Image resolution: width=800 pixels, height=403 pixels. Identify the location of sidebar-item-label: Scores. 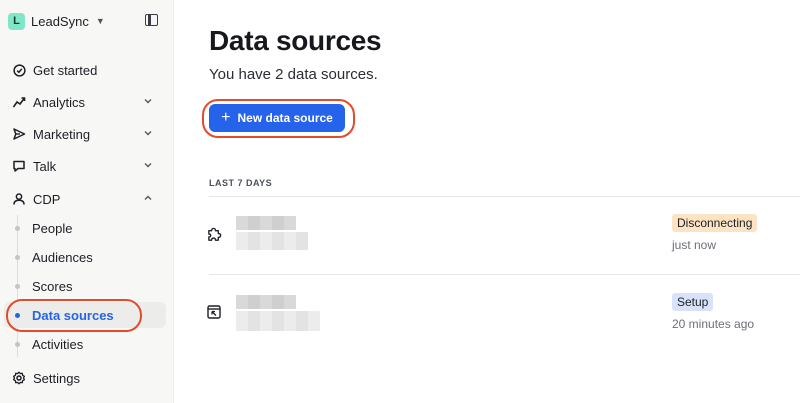
(52, 286).